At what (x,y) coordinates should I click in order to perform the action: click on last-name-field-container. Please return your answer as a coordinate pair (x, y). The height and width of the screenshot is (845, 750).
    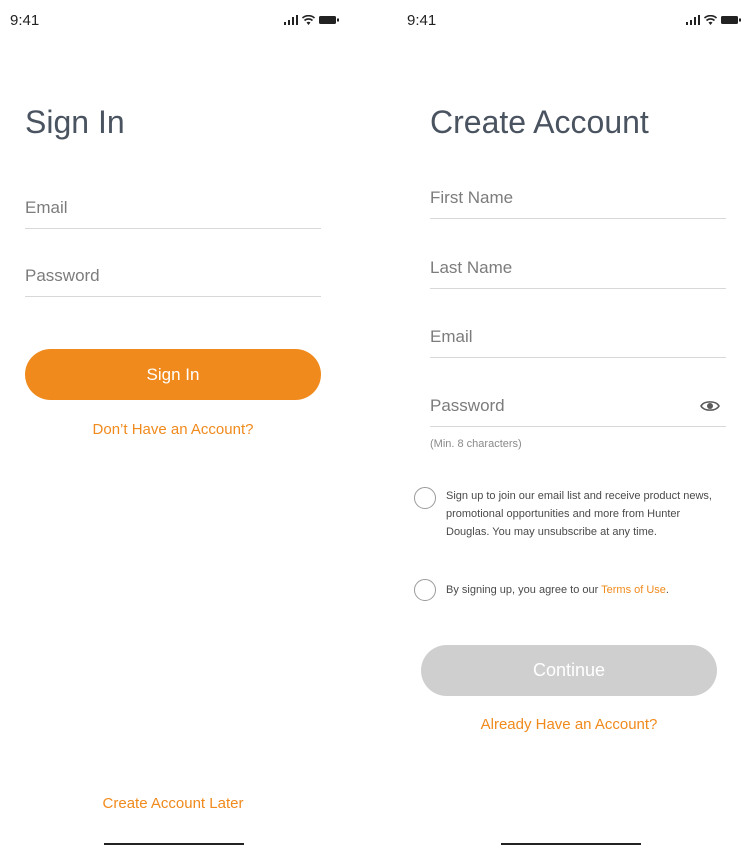
    Looking at the image, I should click on (578, 268).